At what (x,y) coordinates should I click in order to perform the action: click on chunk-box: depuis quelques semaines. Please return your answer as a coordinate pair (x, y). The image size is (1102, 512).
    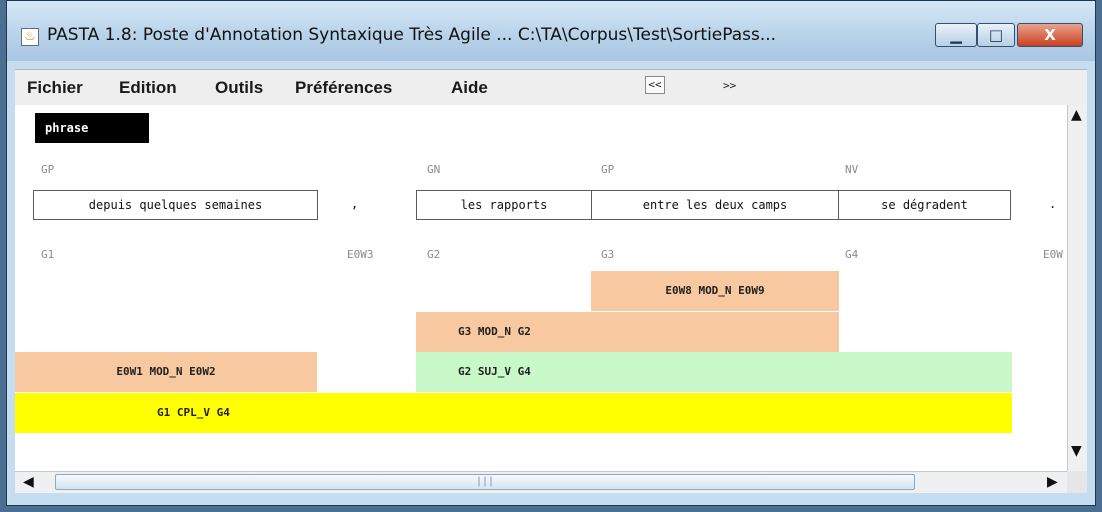
    Looking at the image, I should click on (175, 205).